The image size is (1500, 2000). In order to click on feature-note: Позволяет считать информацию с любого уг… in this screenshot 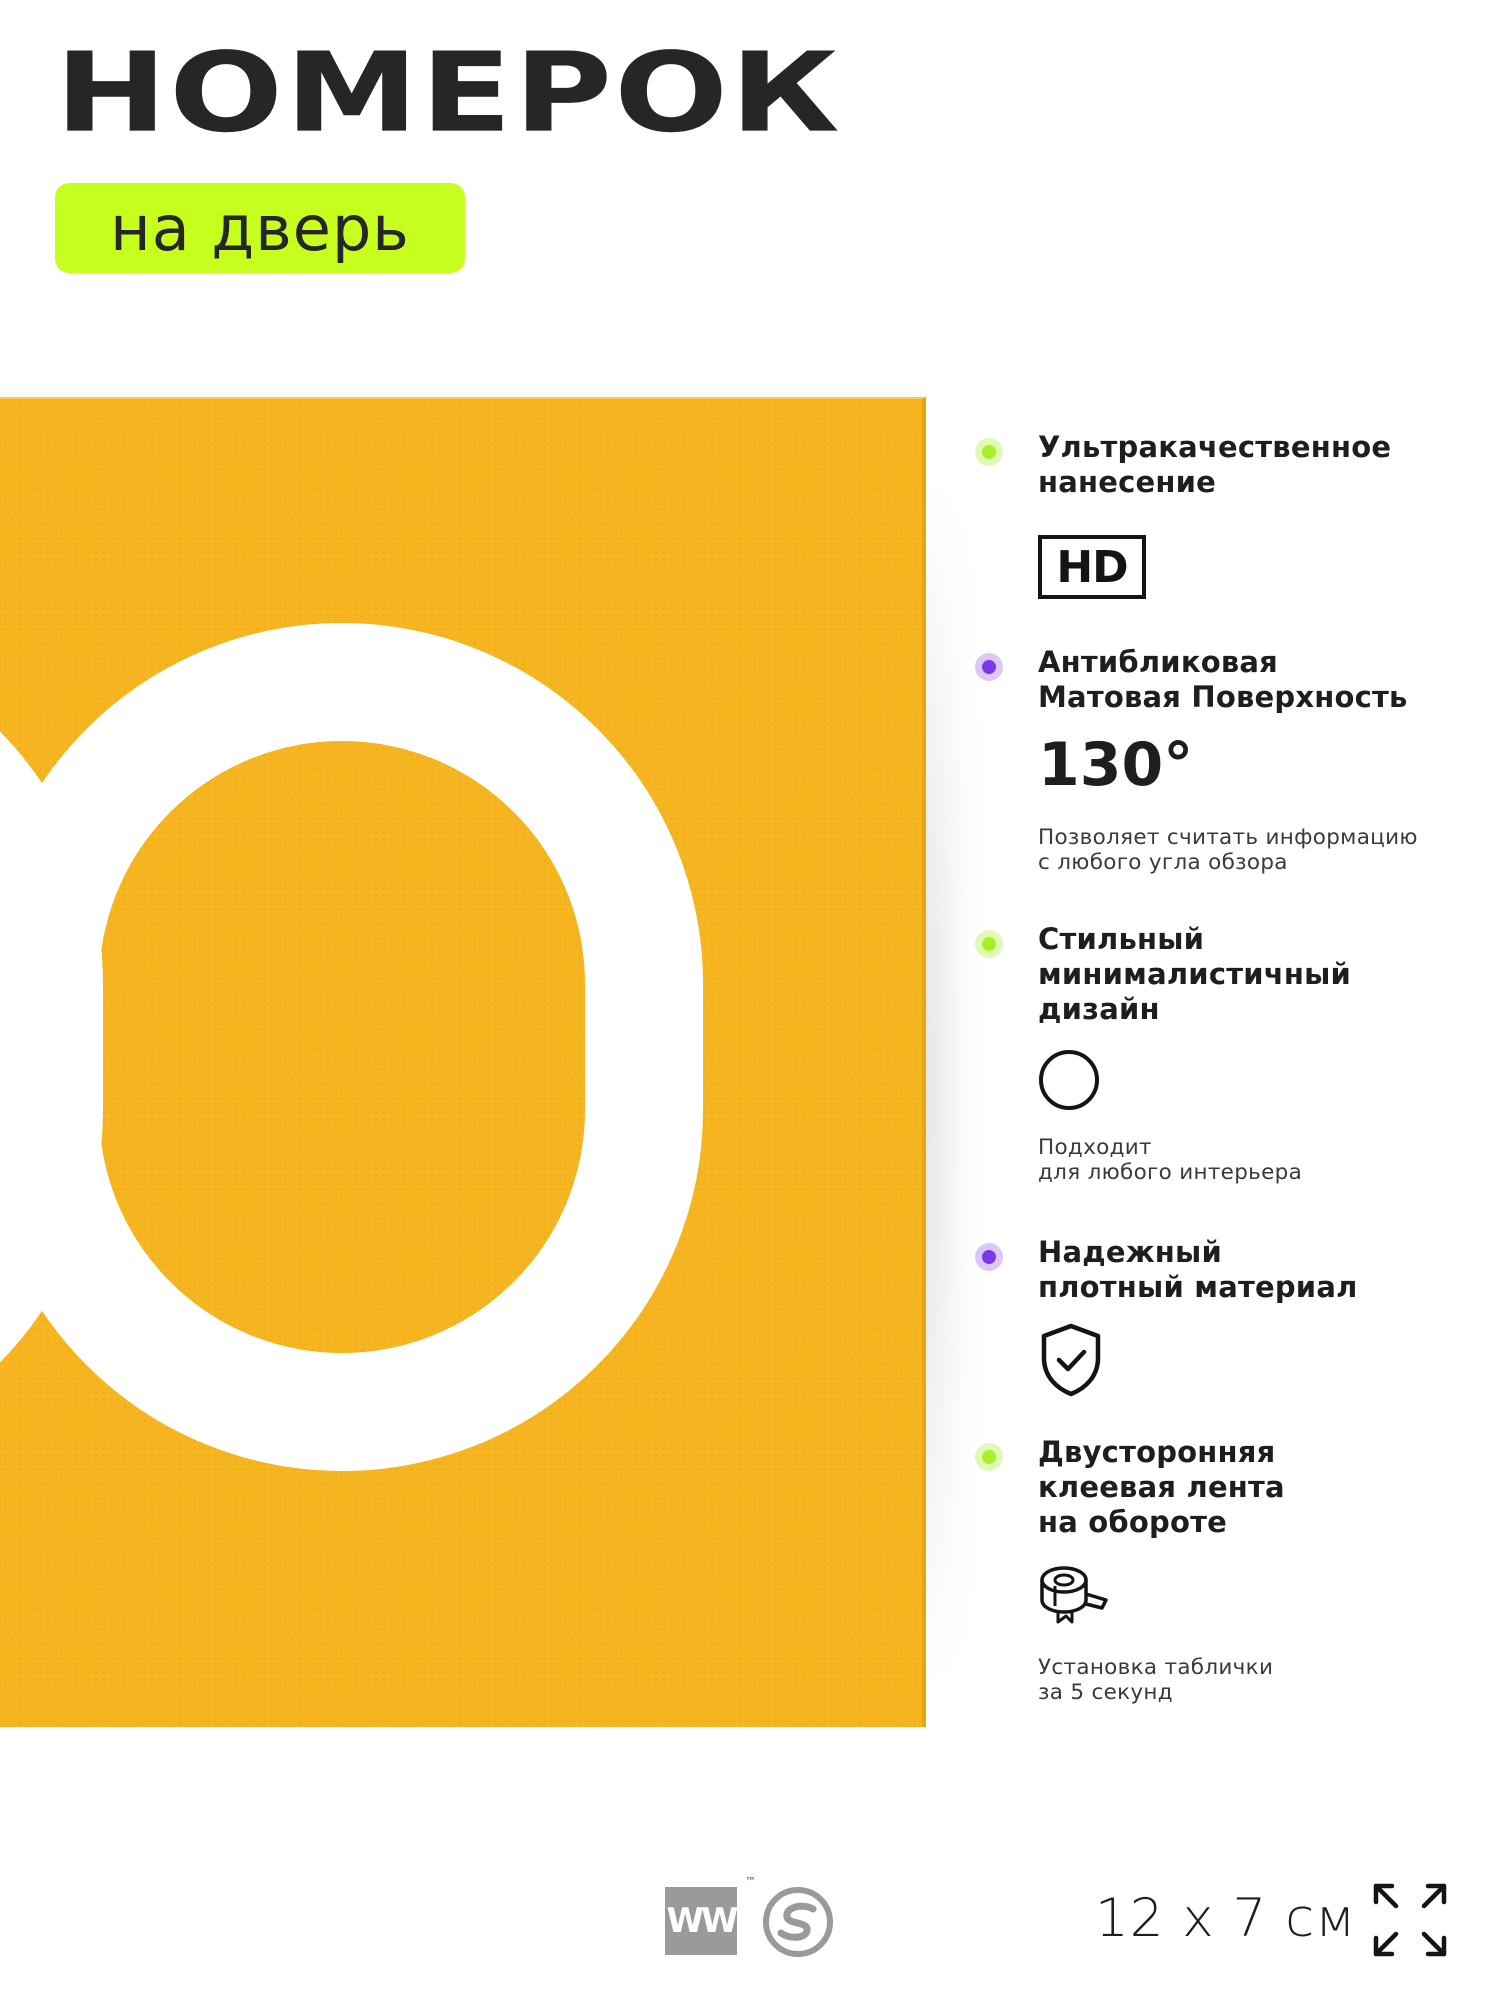, I will do `click(1228, 850)`.